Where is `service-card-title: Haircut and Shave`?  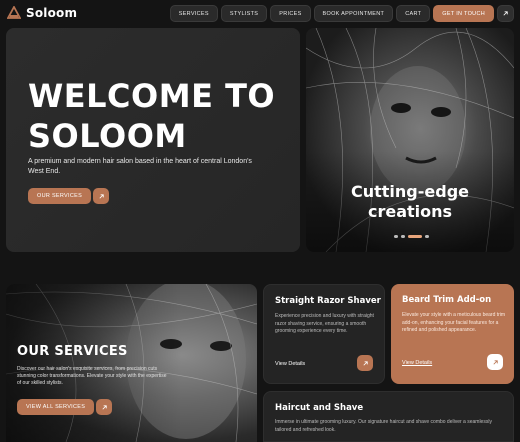
service-card-title: Haircut and Shave is located at coordinates (319, 408).